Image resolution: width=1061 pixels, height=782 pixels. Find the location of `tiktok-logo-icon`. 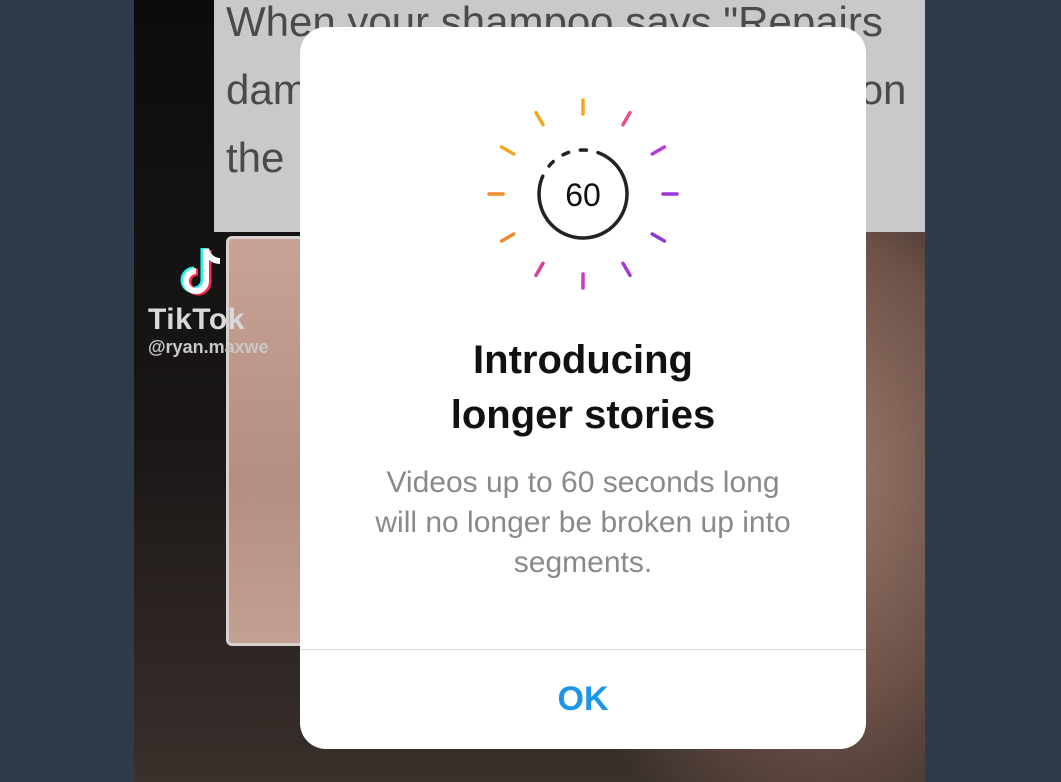

tiktok-logo-icon is located at coordinates (203, 275).